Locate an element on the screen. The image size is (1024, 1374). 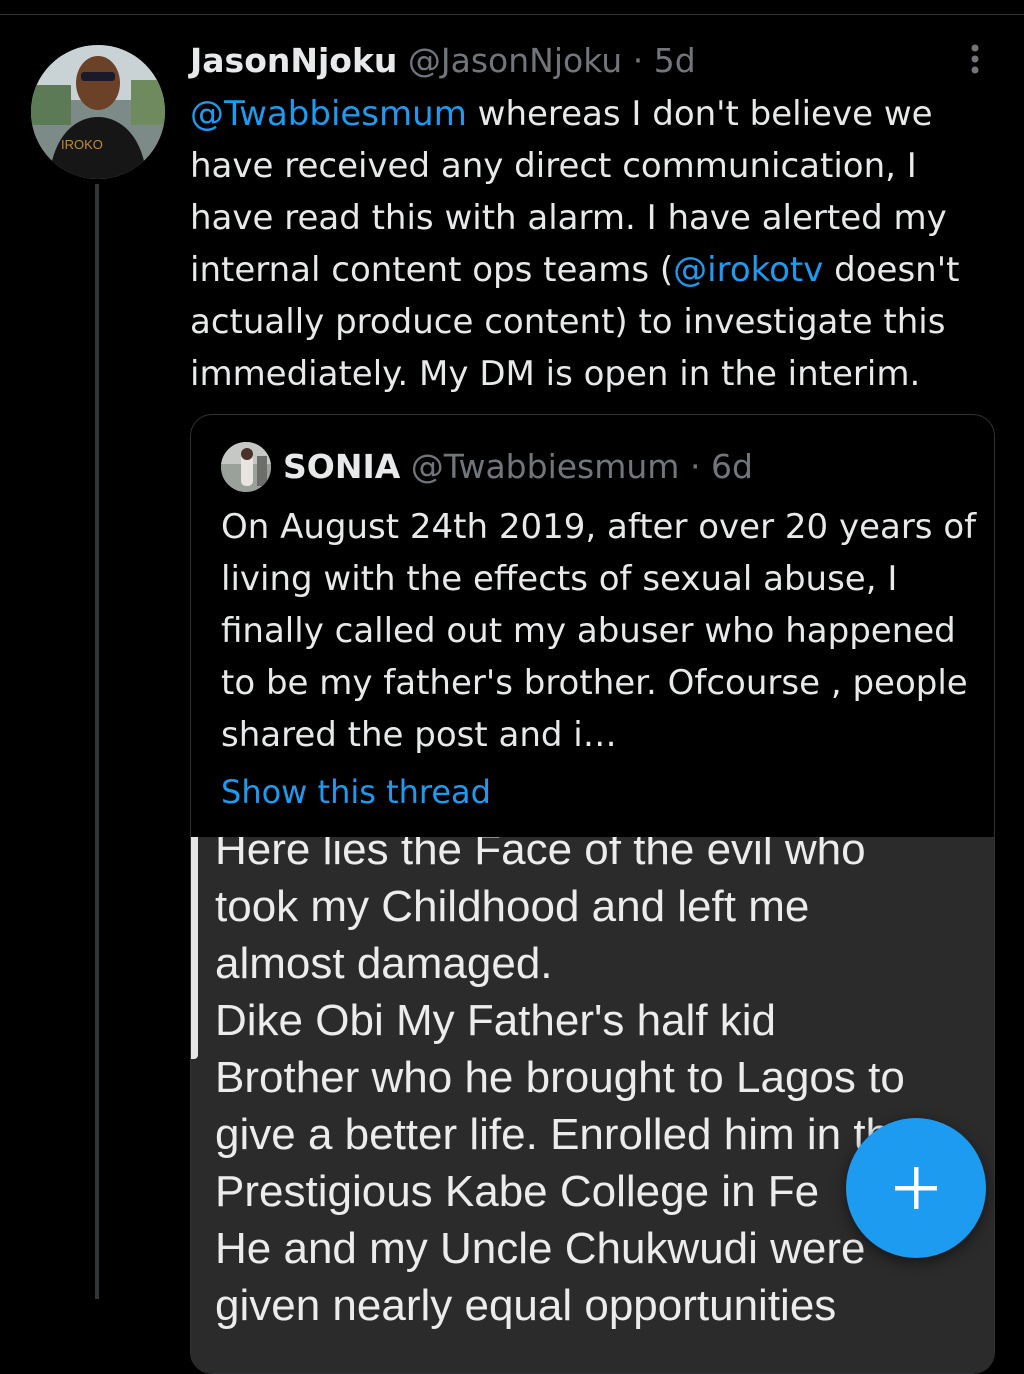
tweet-header: JasonNjoku @JasonNjoku · 5d is located at coordinates (443, 61).